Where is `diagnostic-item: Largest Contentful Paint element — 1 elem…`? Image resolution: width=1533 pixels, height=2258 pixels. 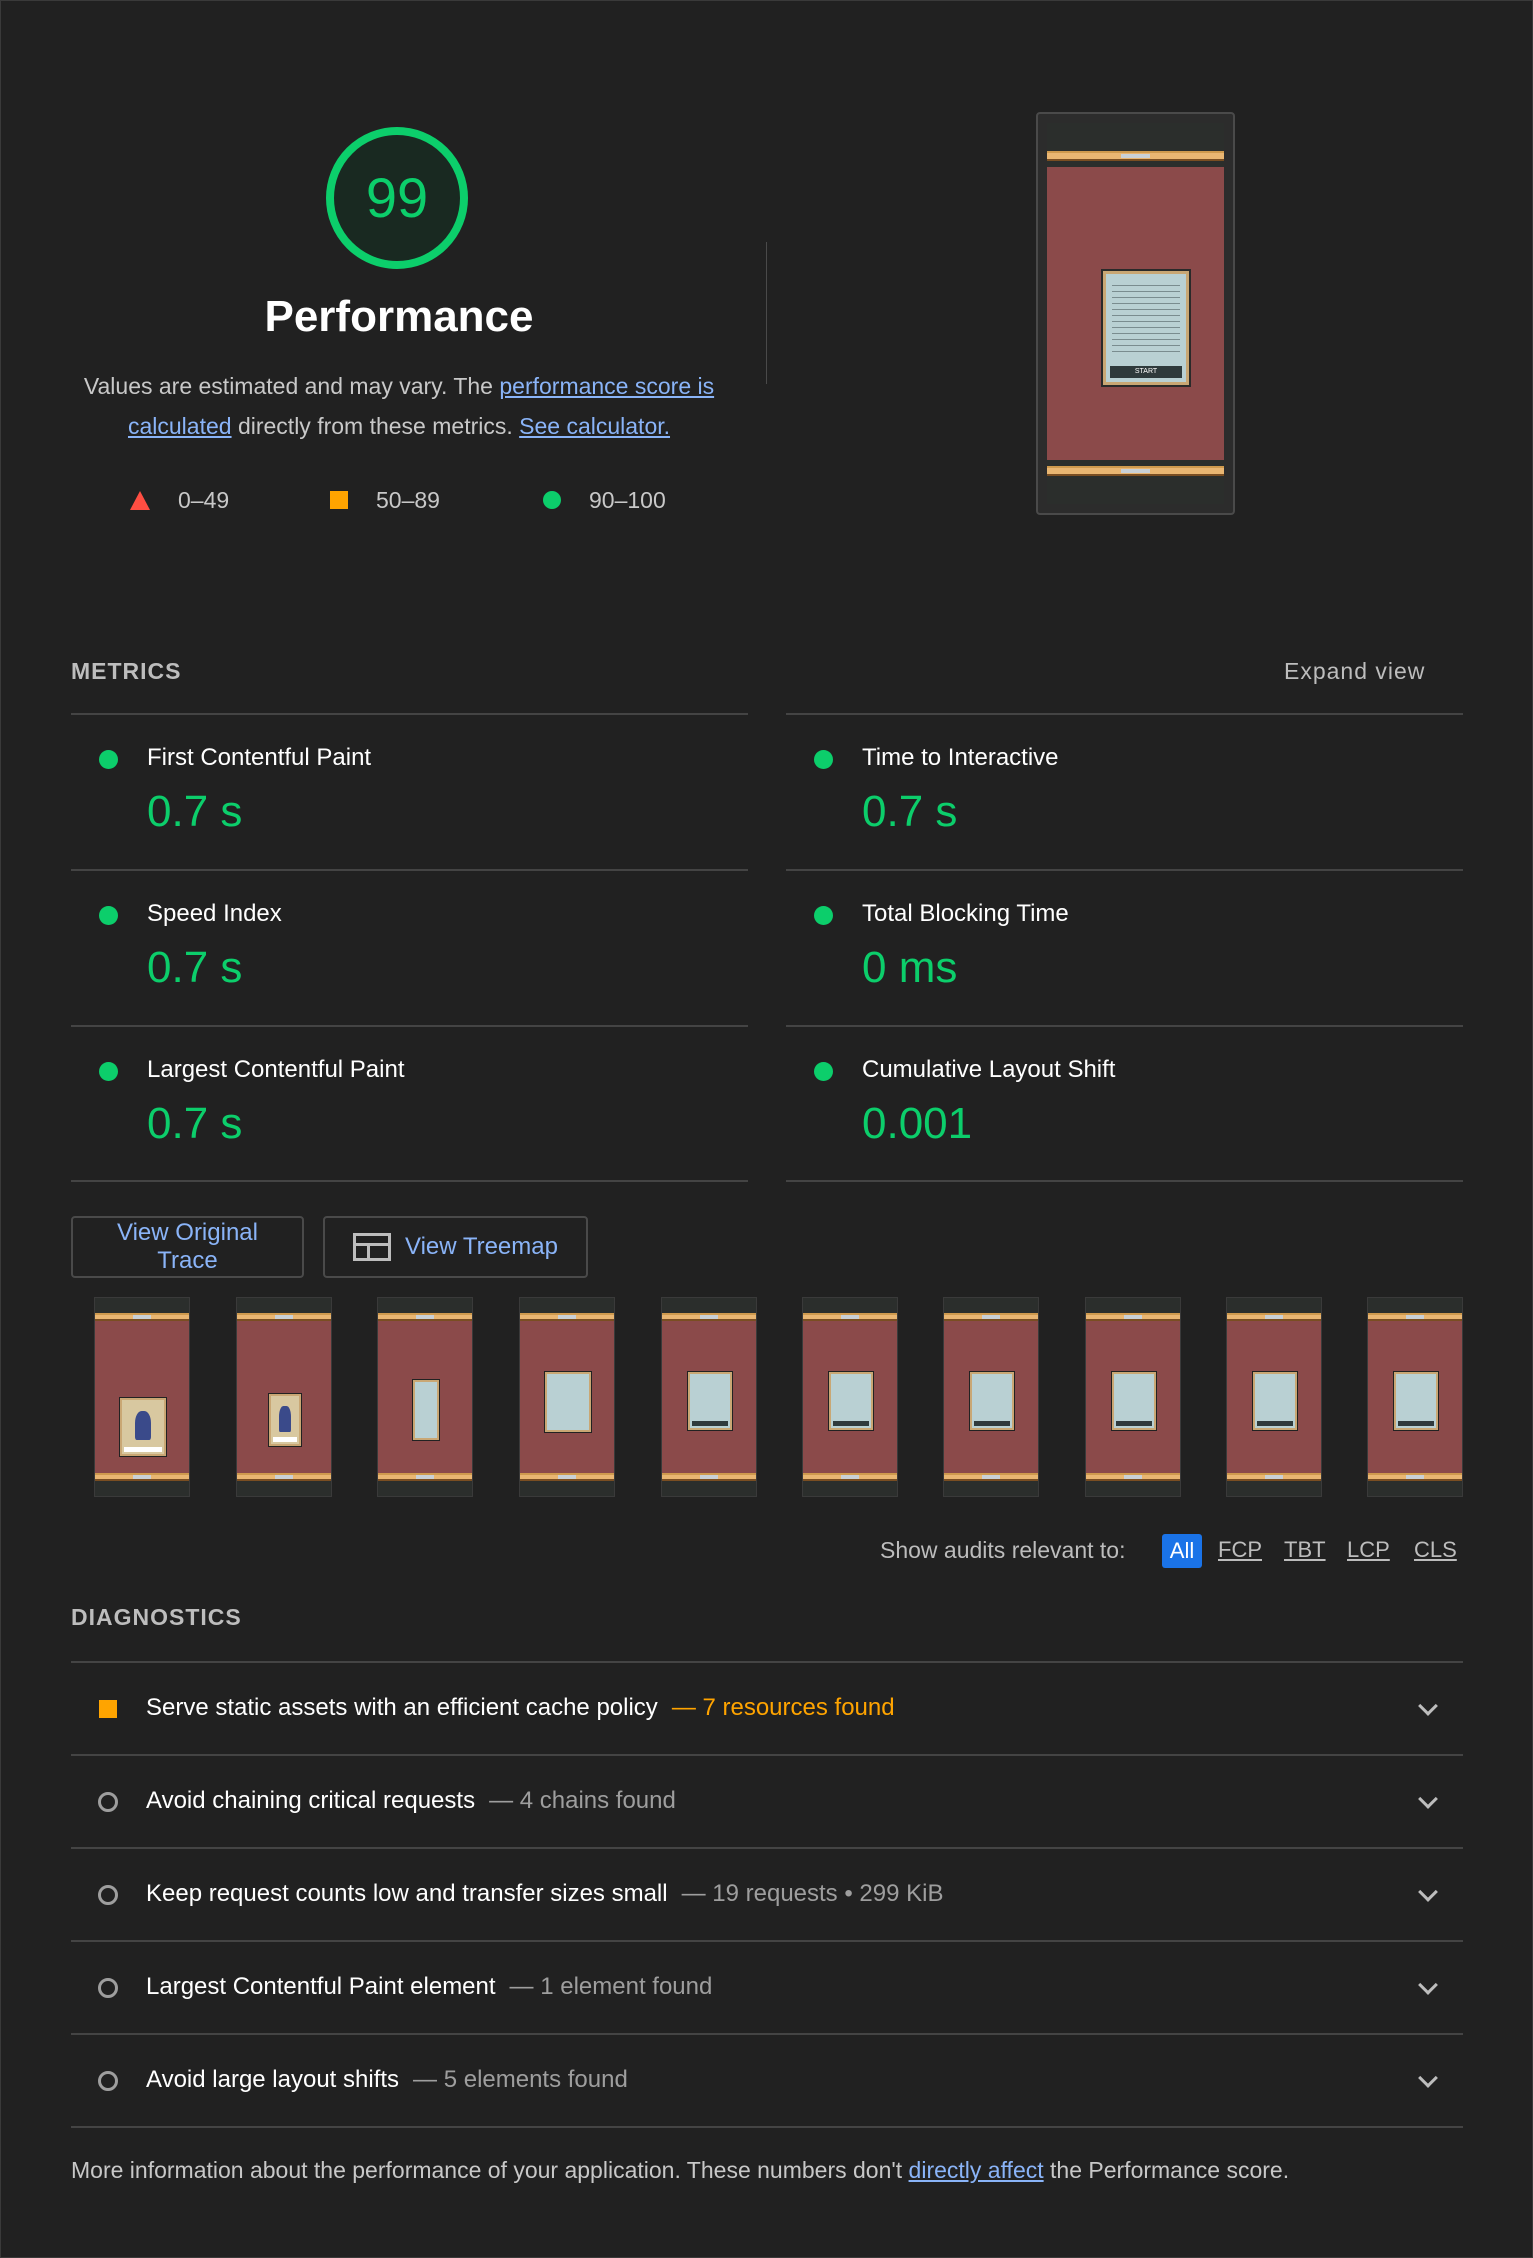
diagnostic-item: Largest Contentful Paint element — 1 elem… is located at coordinates (767, 1986).